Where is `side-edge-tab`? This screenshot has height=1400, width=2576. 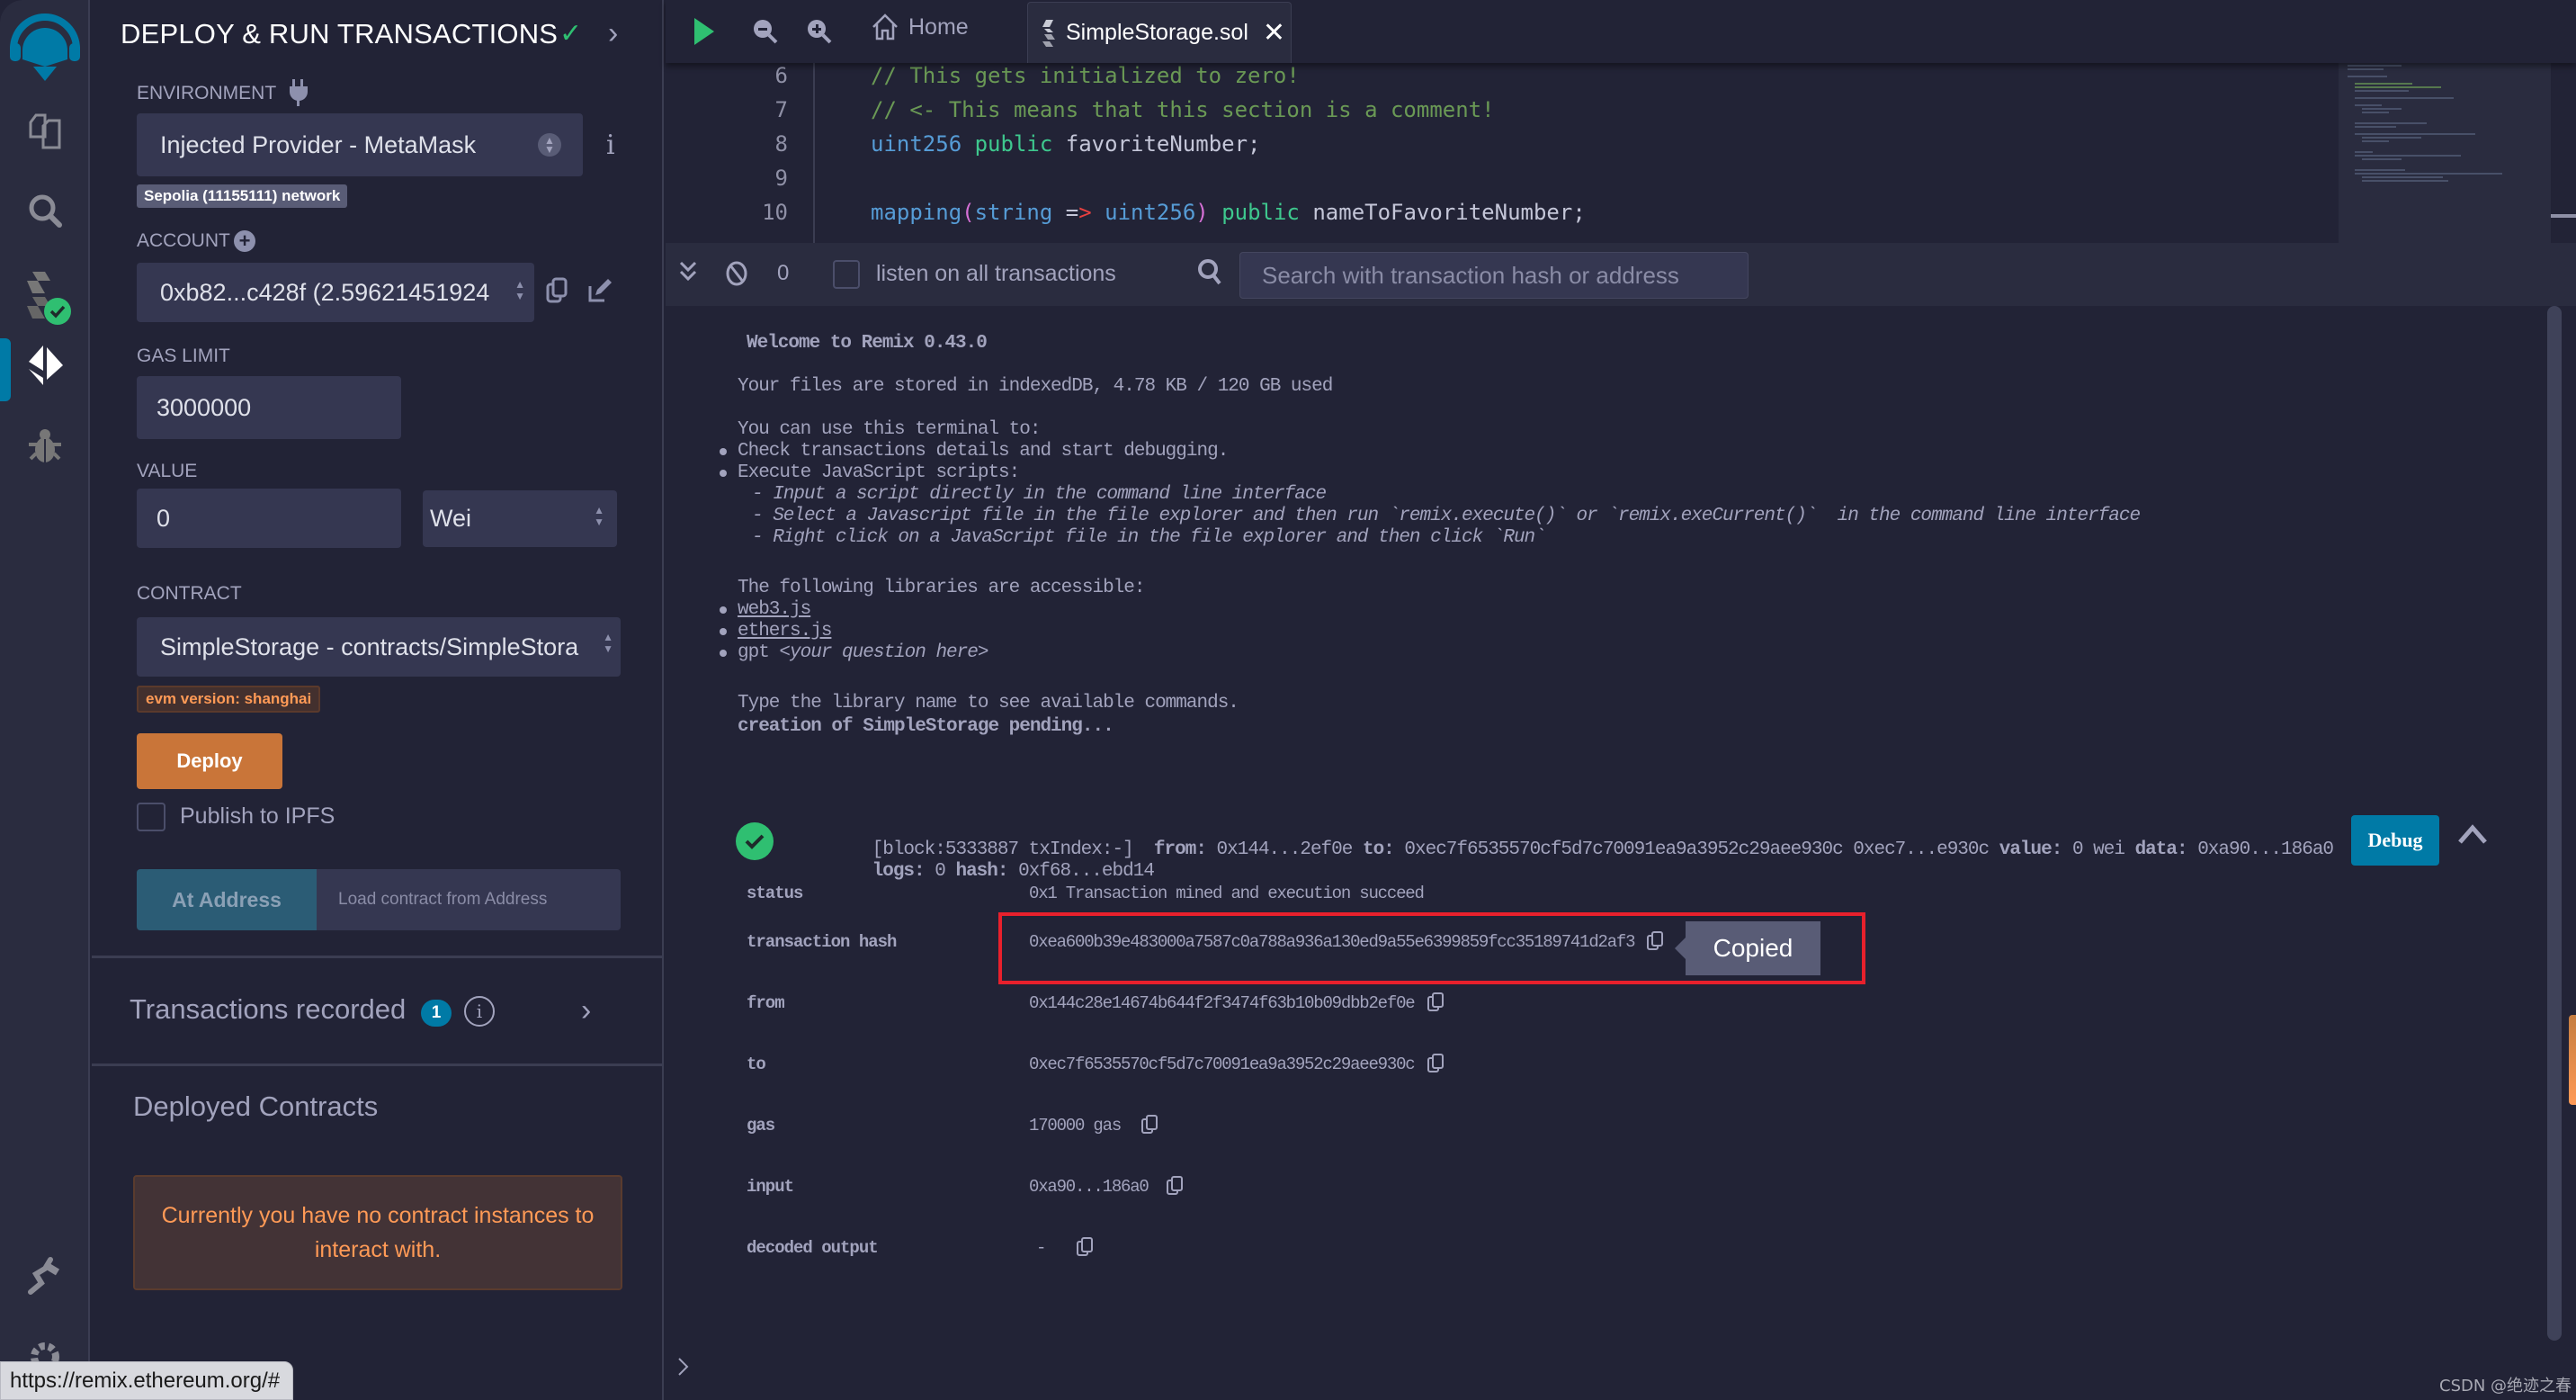 side-edge-tab is located at coordinates (2572, 1060).